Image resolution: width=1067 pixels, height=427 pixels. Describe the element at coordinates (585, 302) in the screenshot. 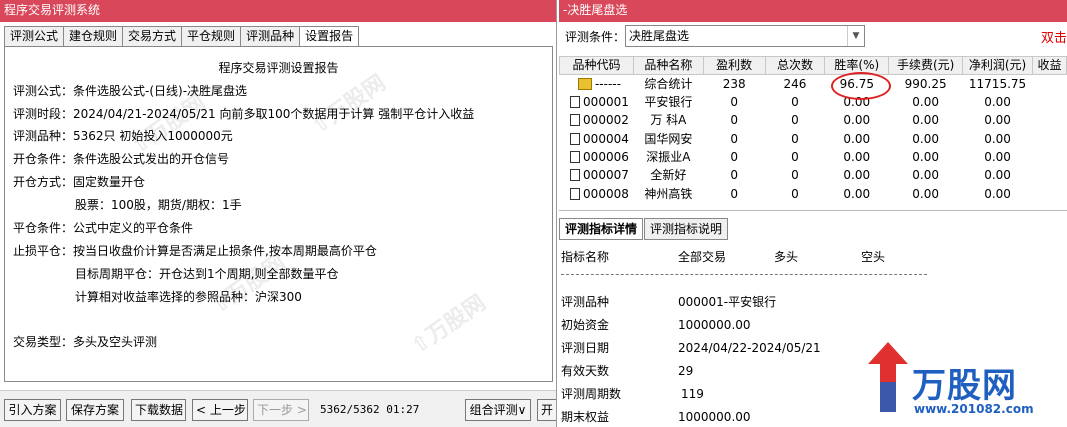

I see `detail-label-instrument: 评测品种` at that location.